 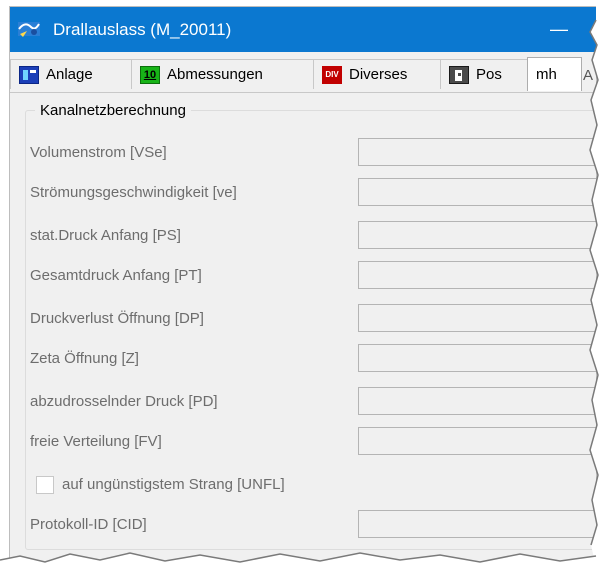 What do you see at coordinates (133, 192) in the screenshot?
I see `stroemungsgeschwindigkeit-label: Strömungsgeschwindigkeit [ve]` at bounding box center [133, 192].